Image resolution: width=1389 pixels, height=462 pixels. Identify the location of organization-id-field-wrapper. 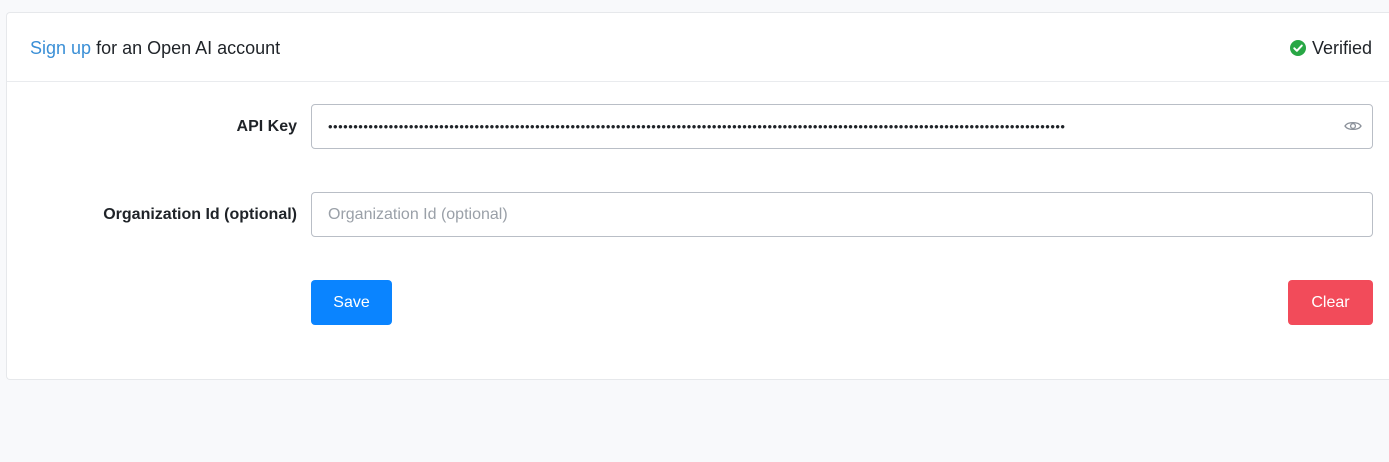
(842, 214).